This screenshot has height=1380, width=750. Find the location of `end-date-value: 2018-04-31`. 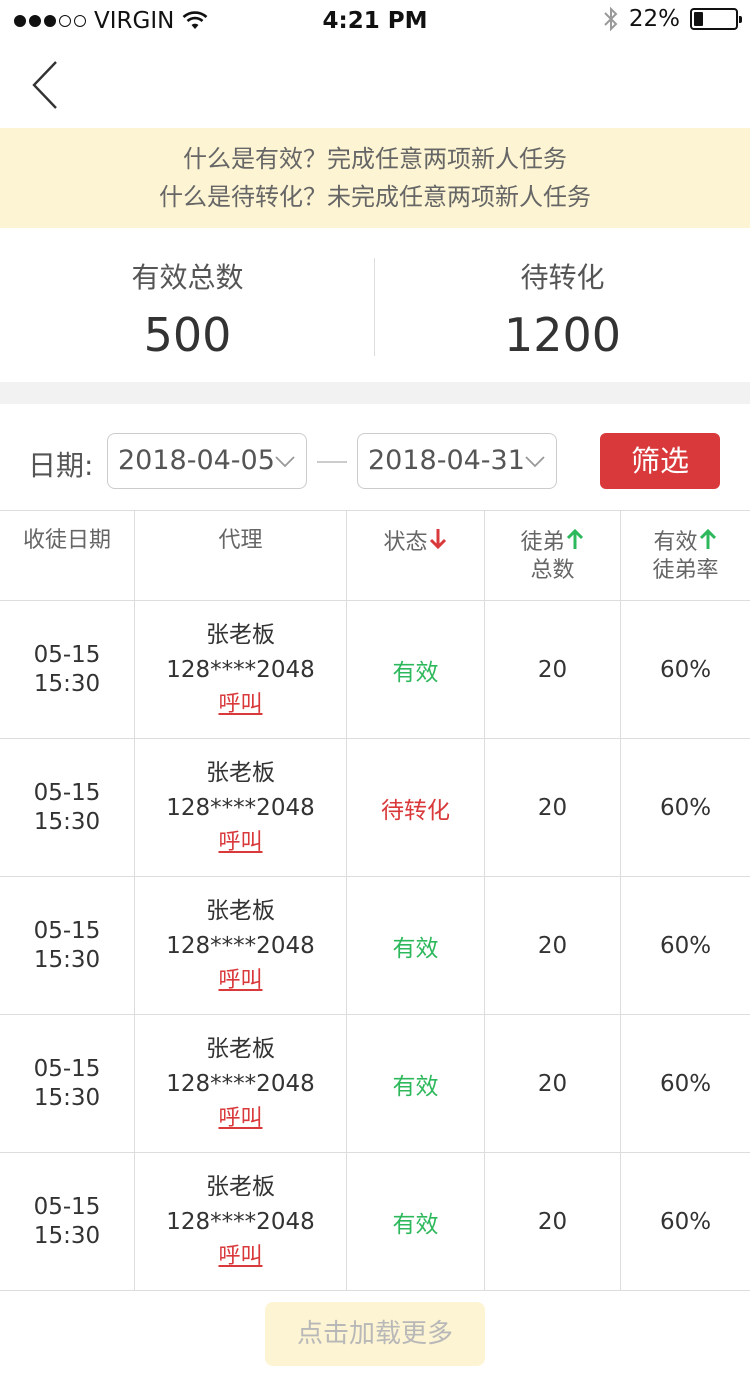

end-date-value: 2018-04-31 is located at coordinates (446, 460).